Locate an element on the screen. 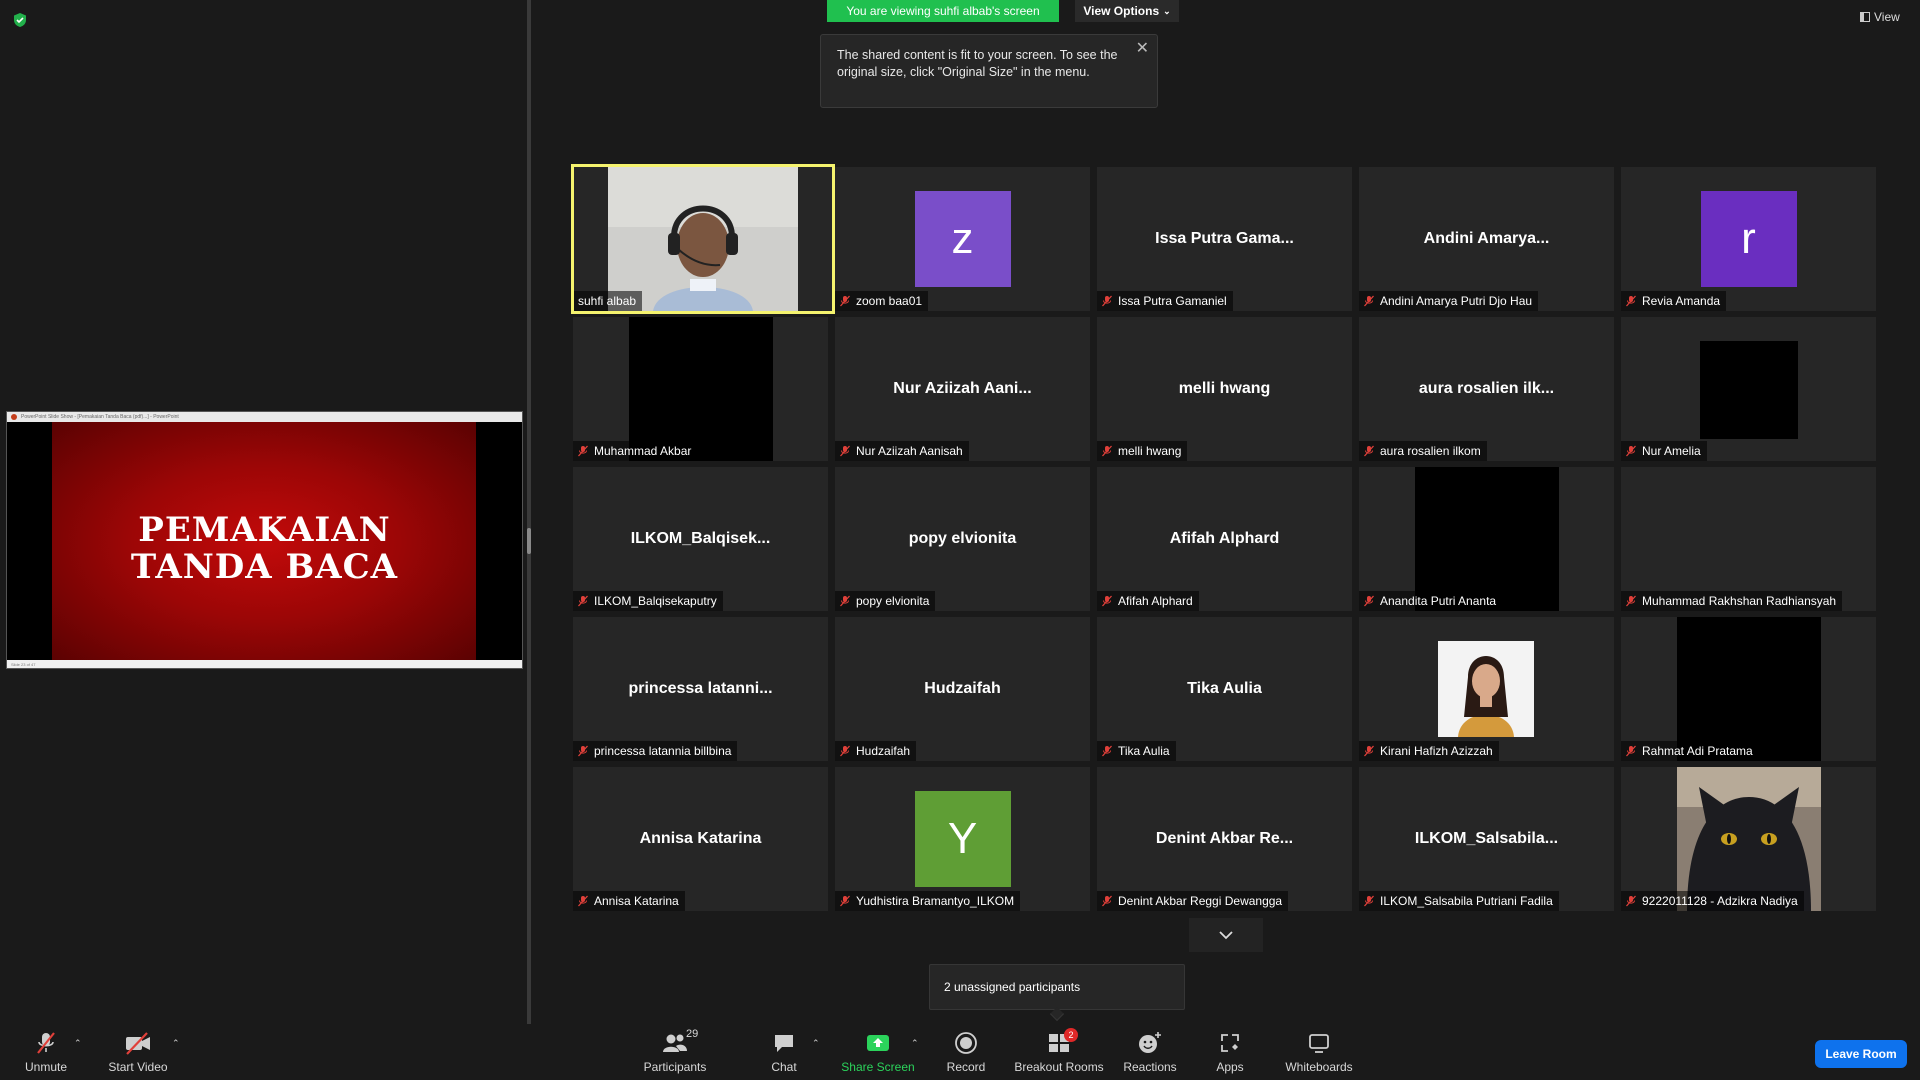 The height and width of the screenshot is (1080, 1920). view-options-button: View Options ⌄ is located at coordinates (1127, 11).